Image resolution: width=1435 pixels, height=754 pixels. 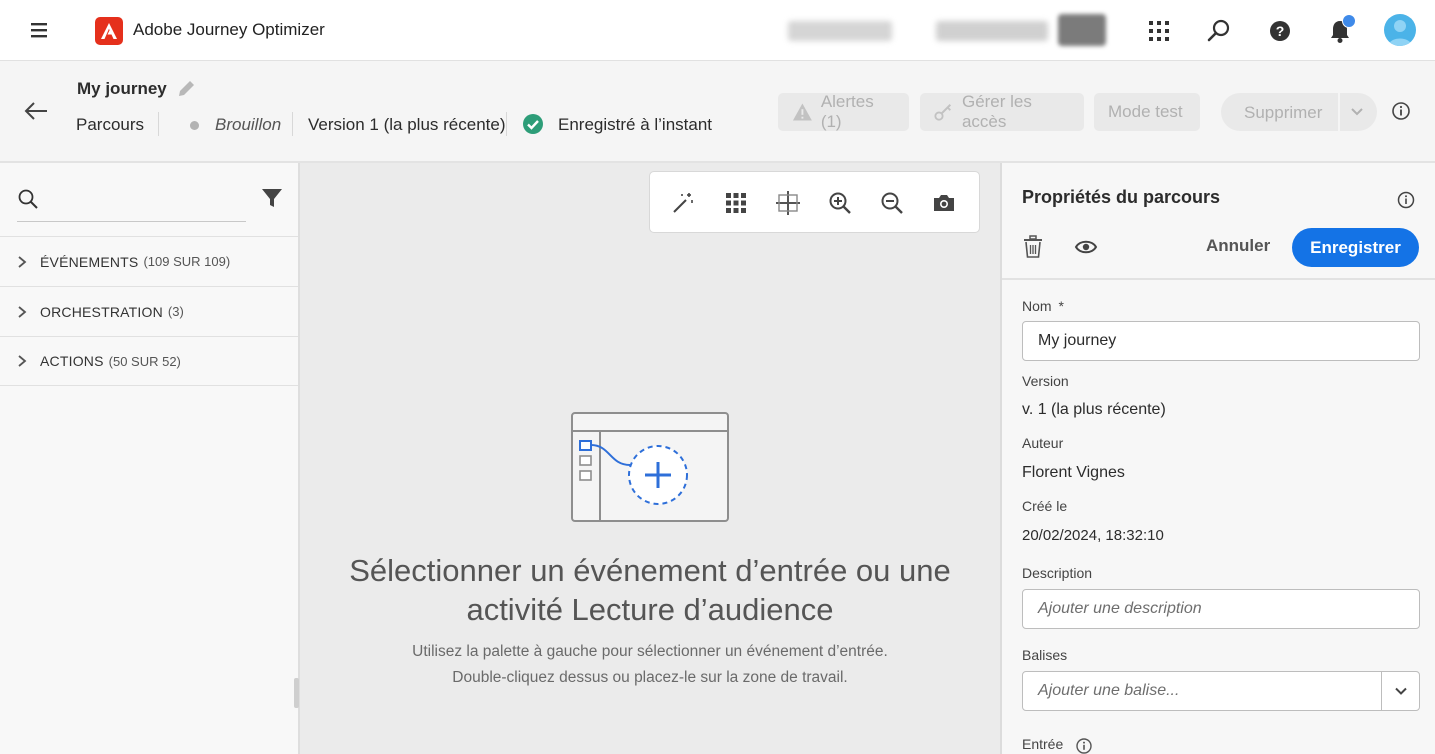 What do you see at coordinates (1349, 21) in the screenshot?
I see `notification-badge` at bounding box center [1349, 21].